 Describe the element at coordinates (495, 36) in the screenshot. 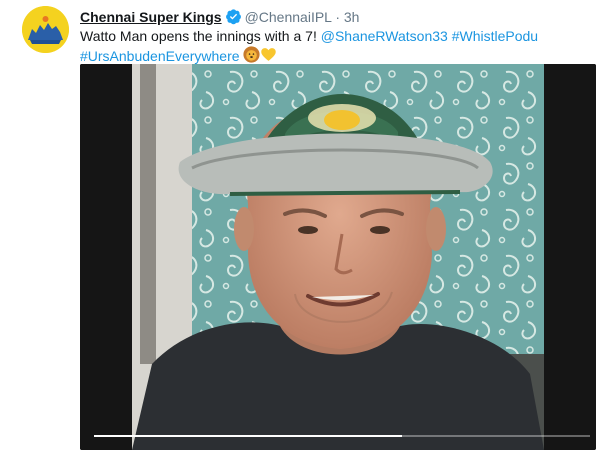

I see `hashtag-link-whistlepodu: #WhistlePodu` at that location.